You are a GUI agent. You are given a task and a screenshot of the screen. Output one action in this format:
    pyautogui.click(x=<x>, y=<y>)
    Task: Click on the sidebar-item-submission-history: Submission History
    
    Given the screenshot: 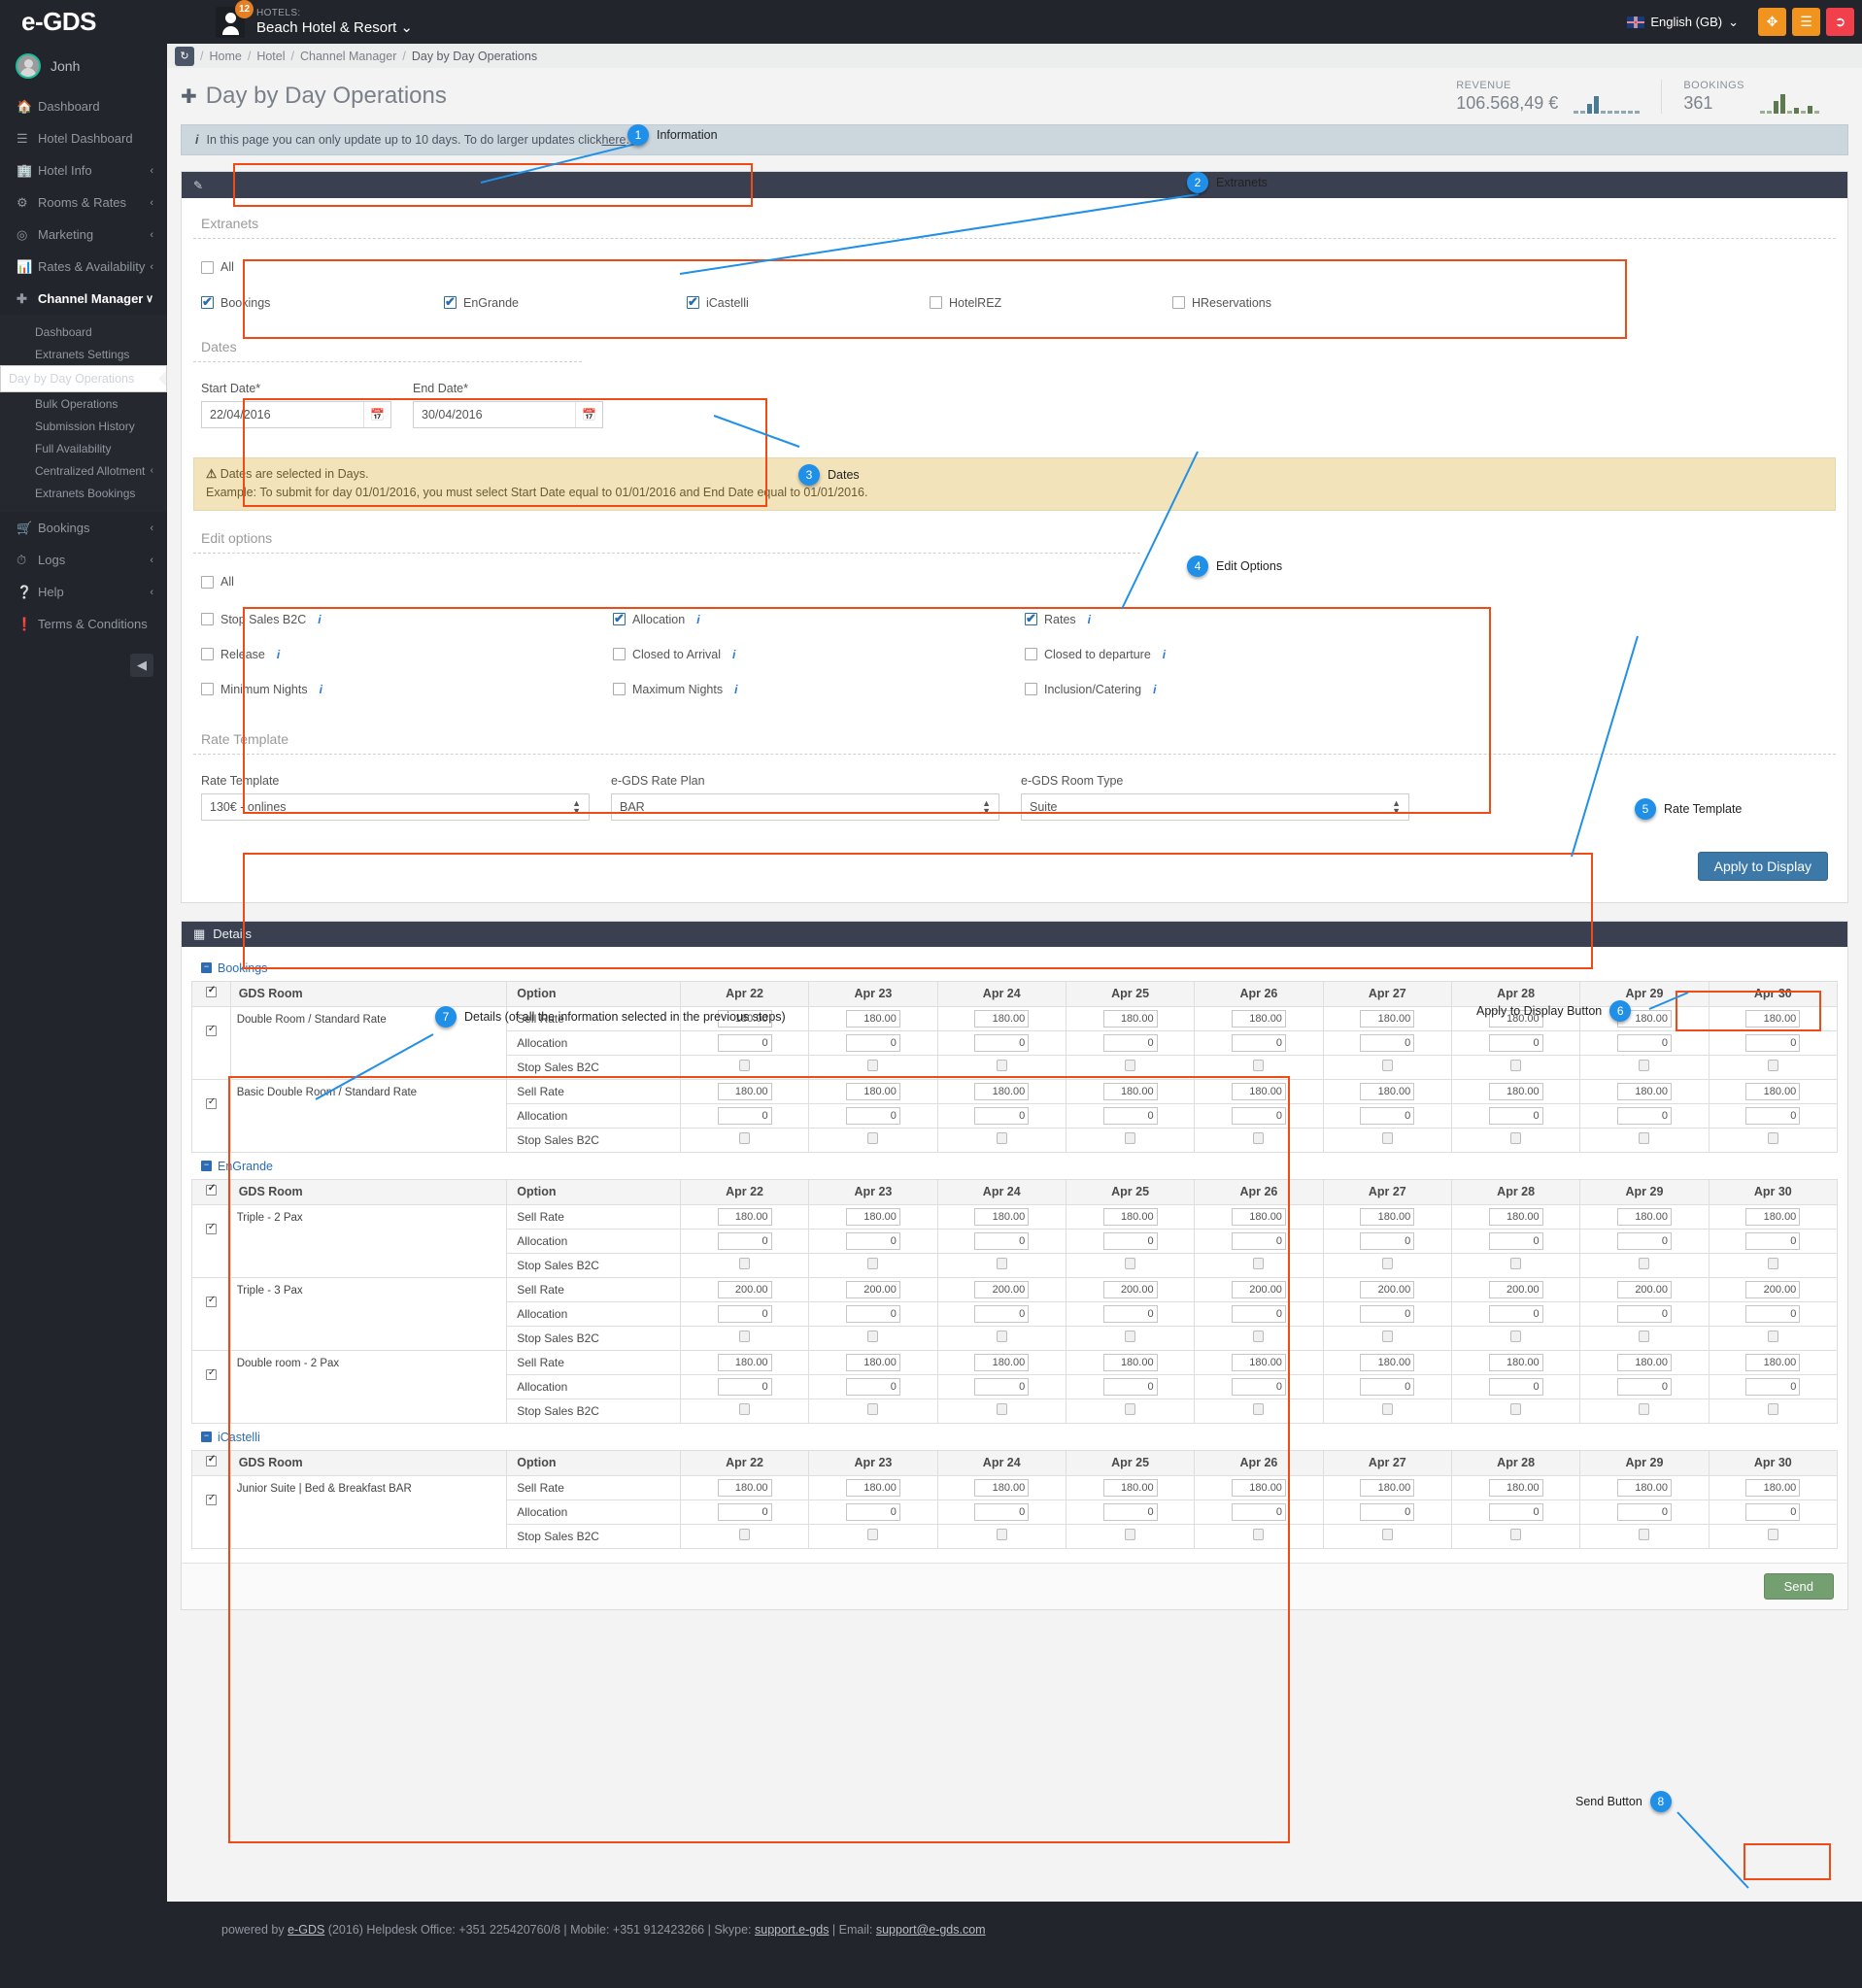 What is the action you would take?
    pyautogui.click(x=84, y=426)
    